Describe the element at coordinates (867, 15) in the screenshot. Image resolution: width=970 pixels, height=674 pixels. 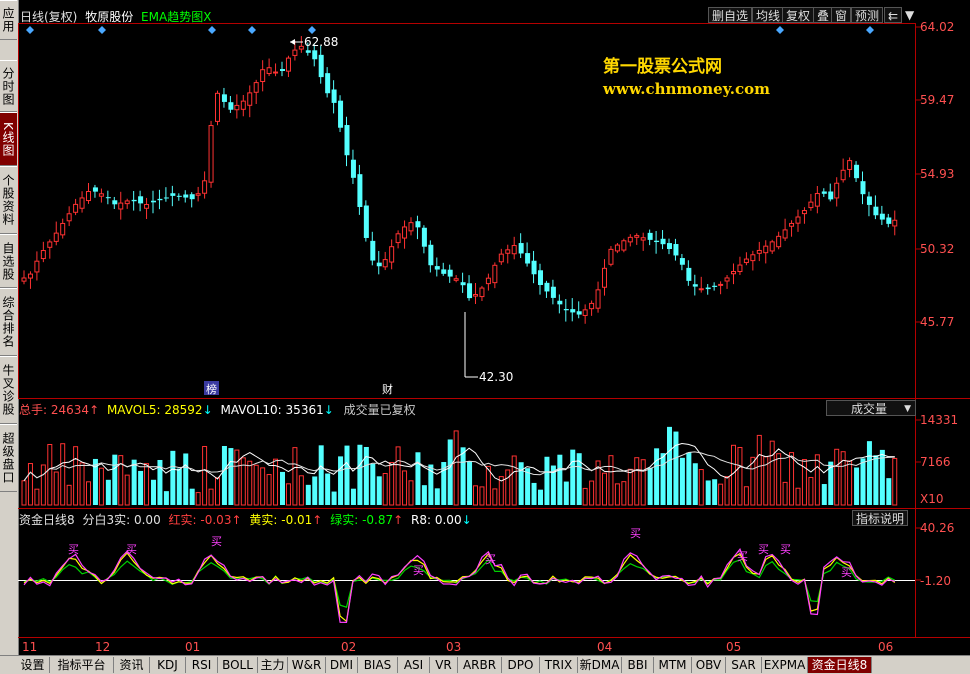
I see `forecast-button: 预测` at that location.